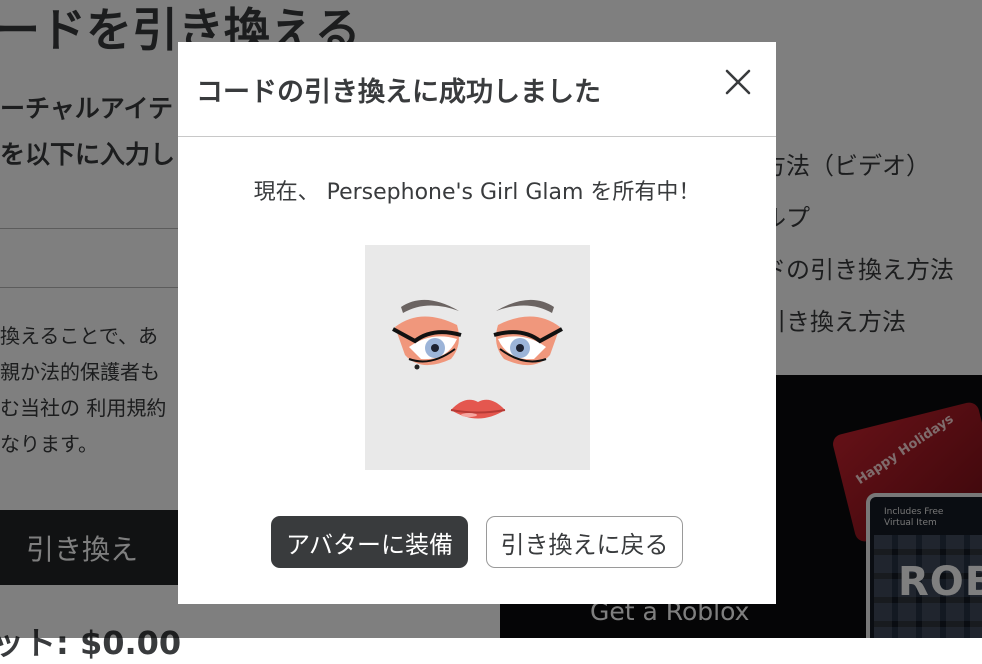  Describe the element at coordinates (584, 542) in the screenshot. I see `back-to-redeem-button: 引き換えに戻る` at that location.